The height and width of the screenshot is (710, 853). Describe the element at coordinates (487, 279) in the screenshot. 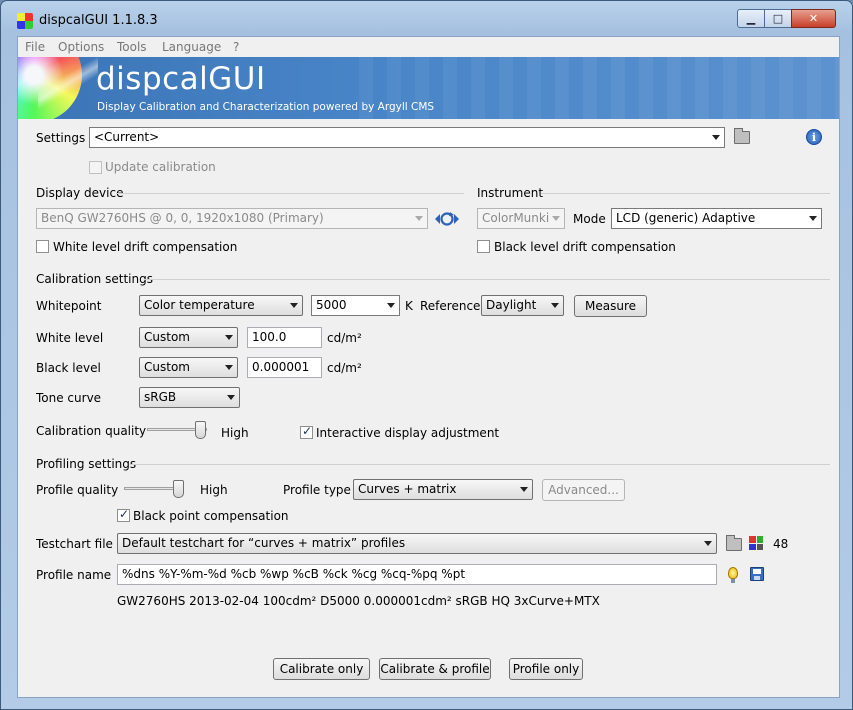

I see `calibration-separator` at that location.